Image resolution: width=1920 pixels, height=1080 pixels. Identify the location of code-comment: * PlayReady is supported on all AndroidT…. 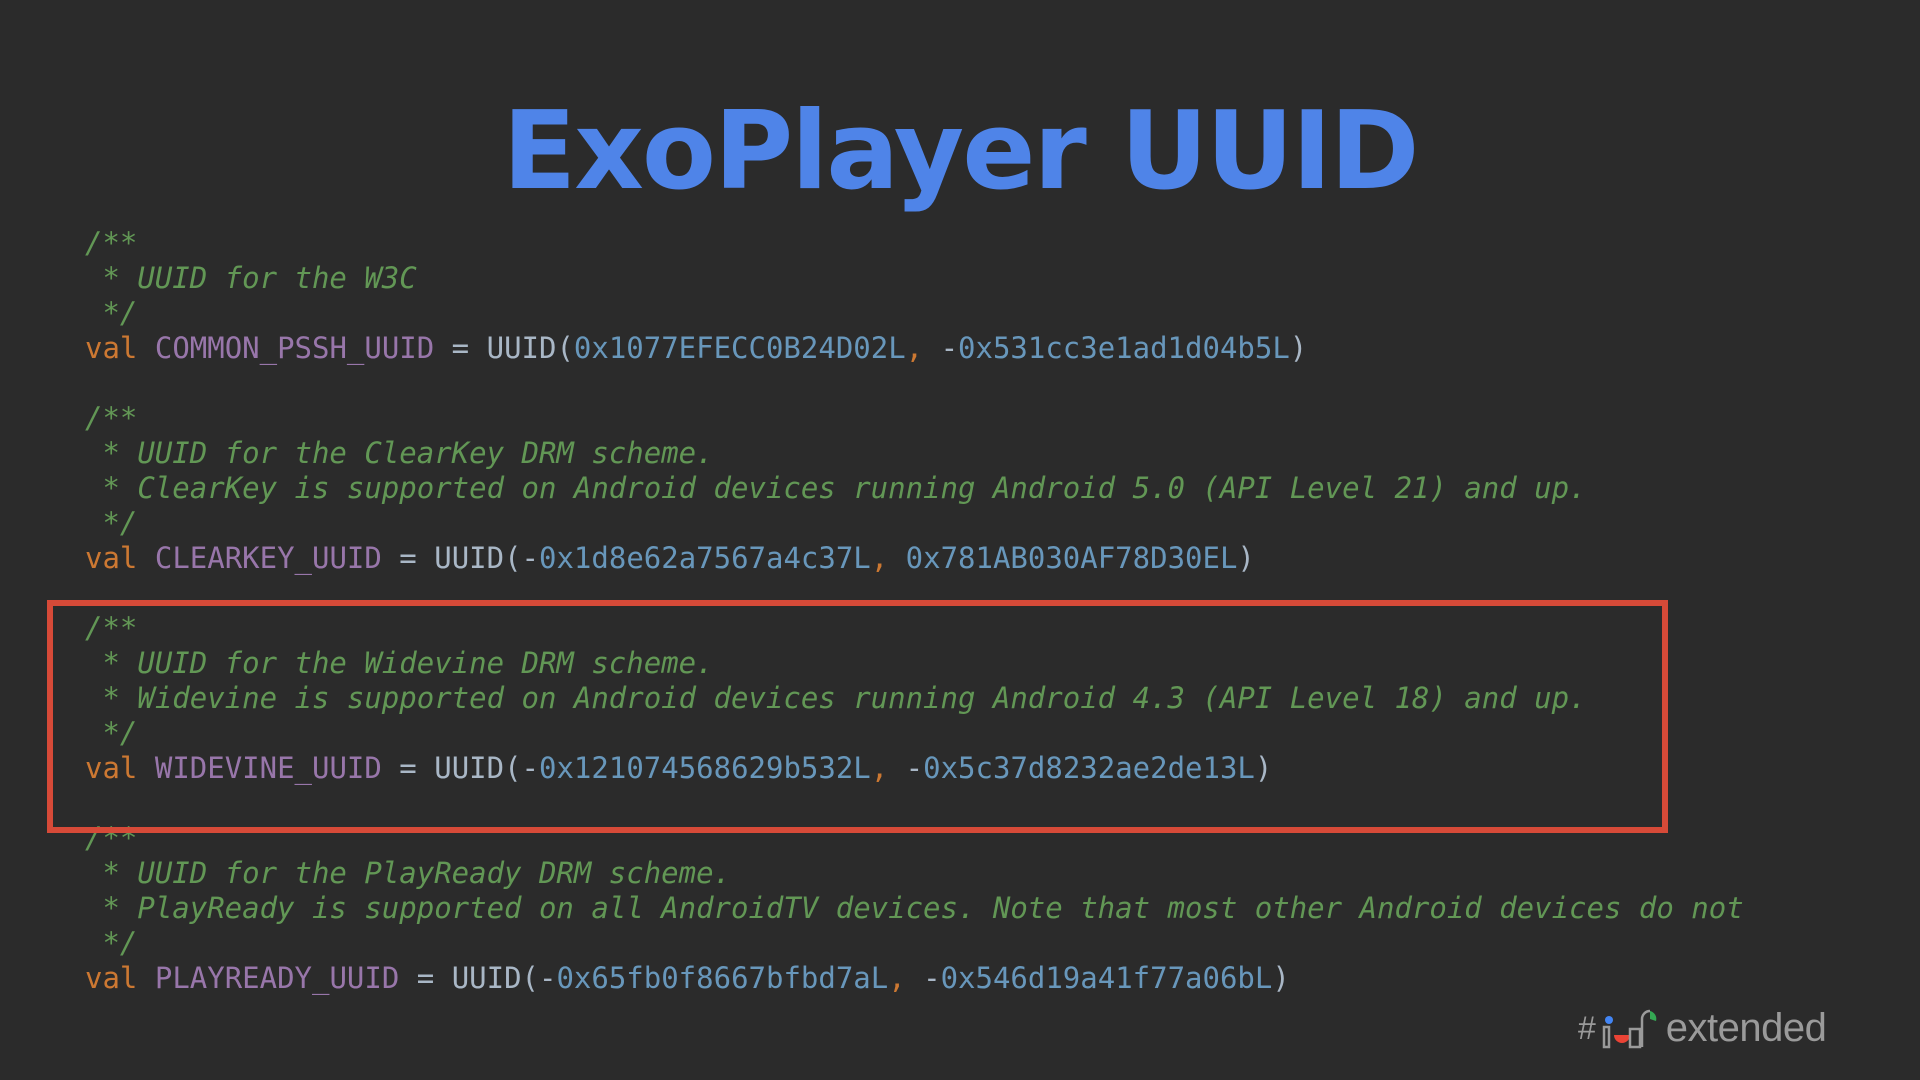
(914, 908).